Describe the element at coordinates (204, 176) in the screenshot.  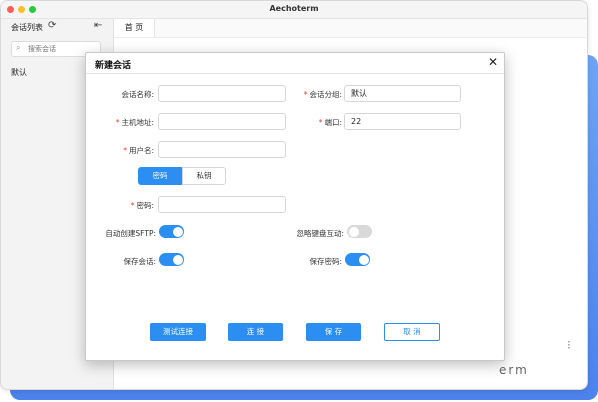
I see `auth-tab-private-key: 私钥` at that location.